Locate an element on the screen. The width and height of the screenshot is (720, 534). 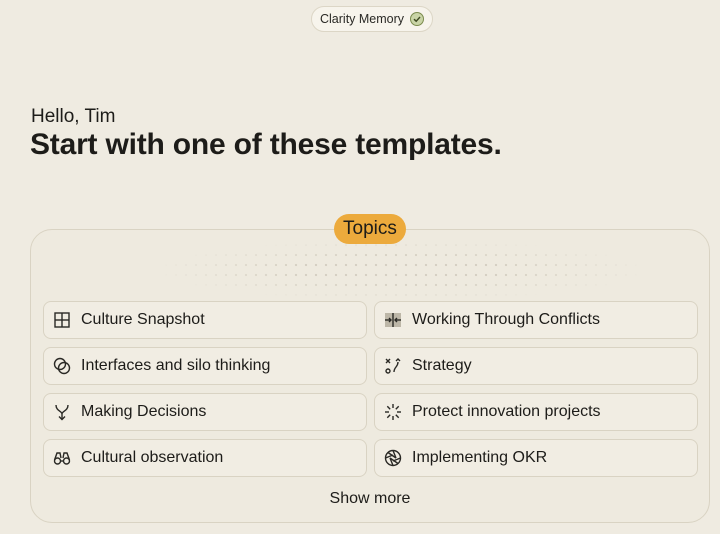
loader-icon is located at coordinates (393, 412).